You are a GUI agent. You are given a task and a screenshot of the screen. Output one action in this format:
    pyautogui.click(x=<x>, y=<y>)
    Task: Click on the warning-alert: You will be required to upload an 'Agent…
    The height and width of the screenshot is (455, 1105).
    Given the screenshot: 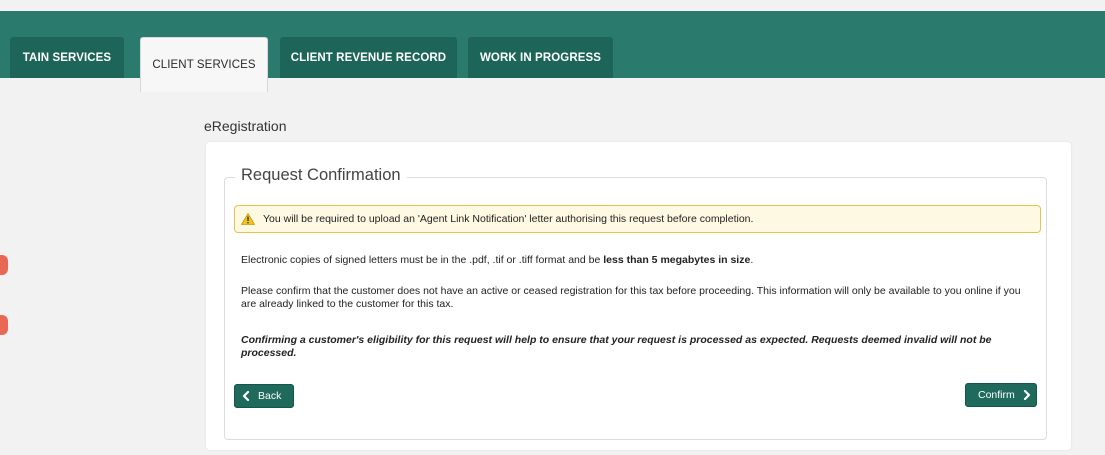 What is the action you would take?
    pyautogui.click(x=637, y=219)
    